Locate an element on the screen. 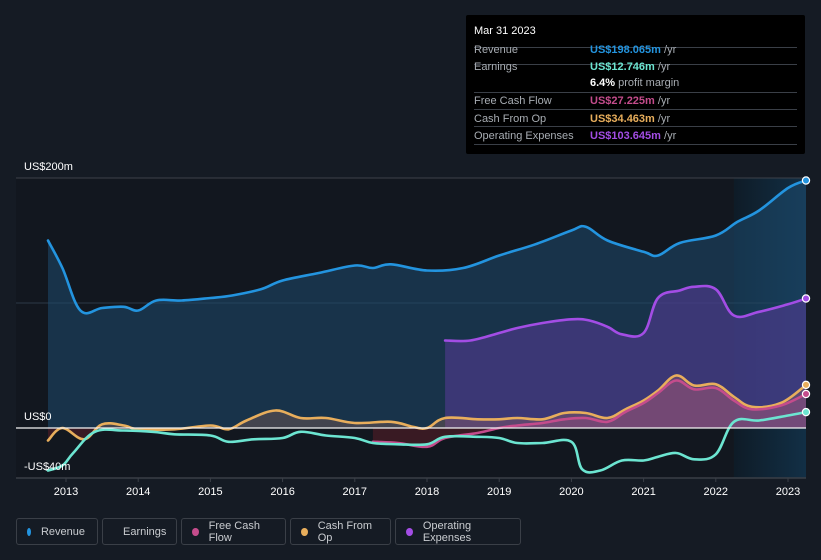 The height and width of the screenshot is (560, 821). x-tick-label: 2022 is located at coordinates (716, 492).